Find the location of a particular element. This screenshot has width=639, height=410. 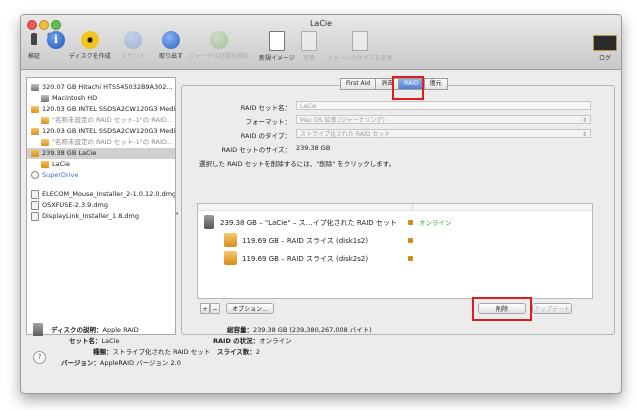

toolbar-mount-button: マウント is located at coordinates (133, 45).